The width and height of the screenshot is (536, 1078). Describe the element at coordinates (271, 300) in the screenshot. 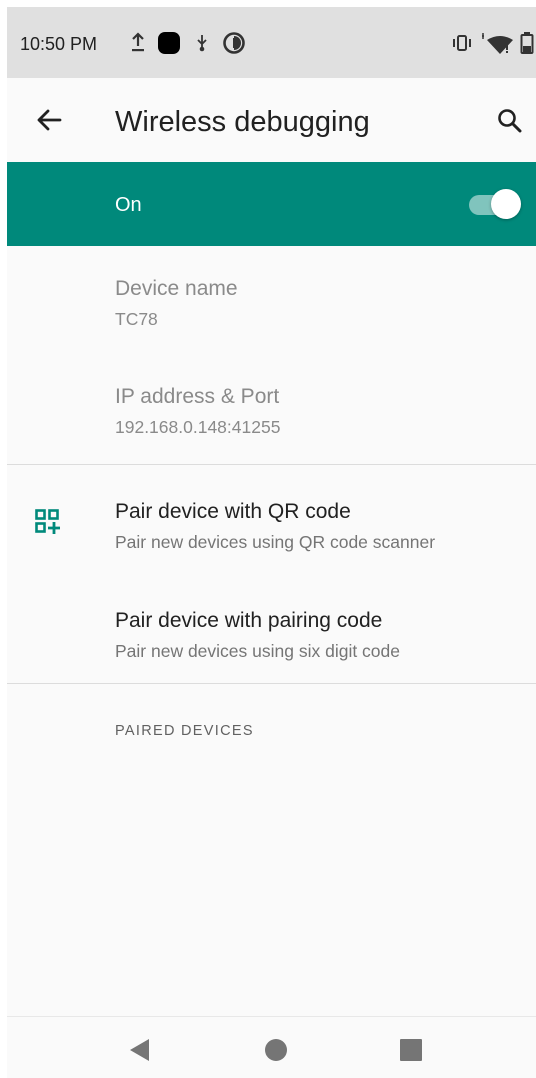

I see `device-name-item: Device name TC78` at that location.